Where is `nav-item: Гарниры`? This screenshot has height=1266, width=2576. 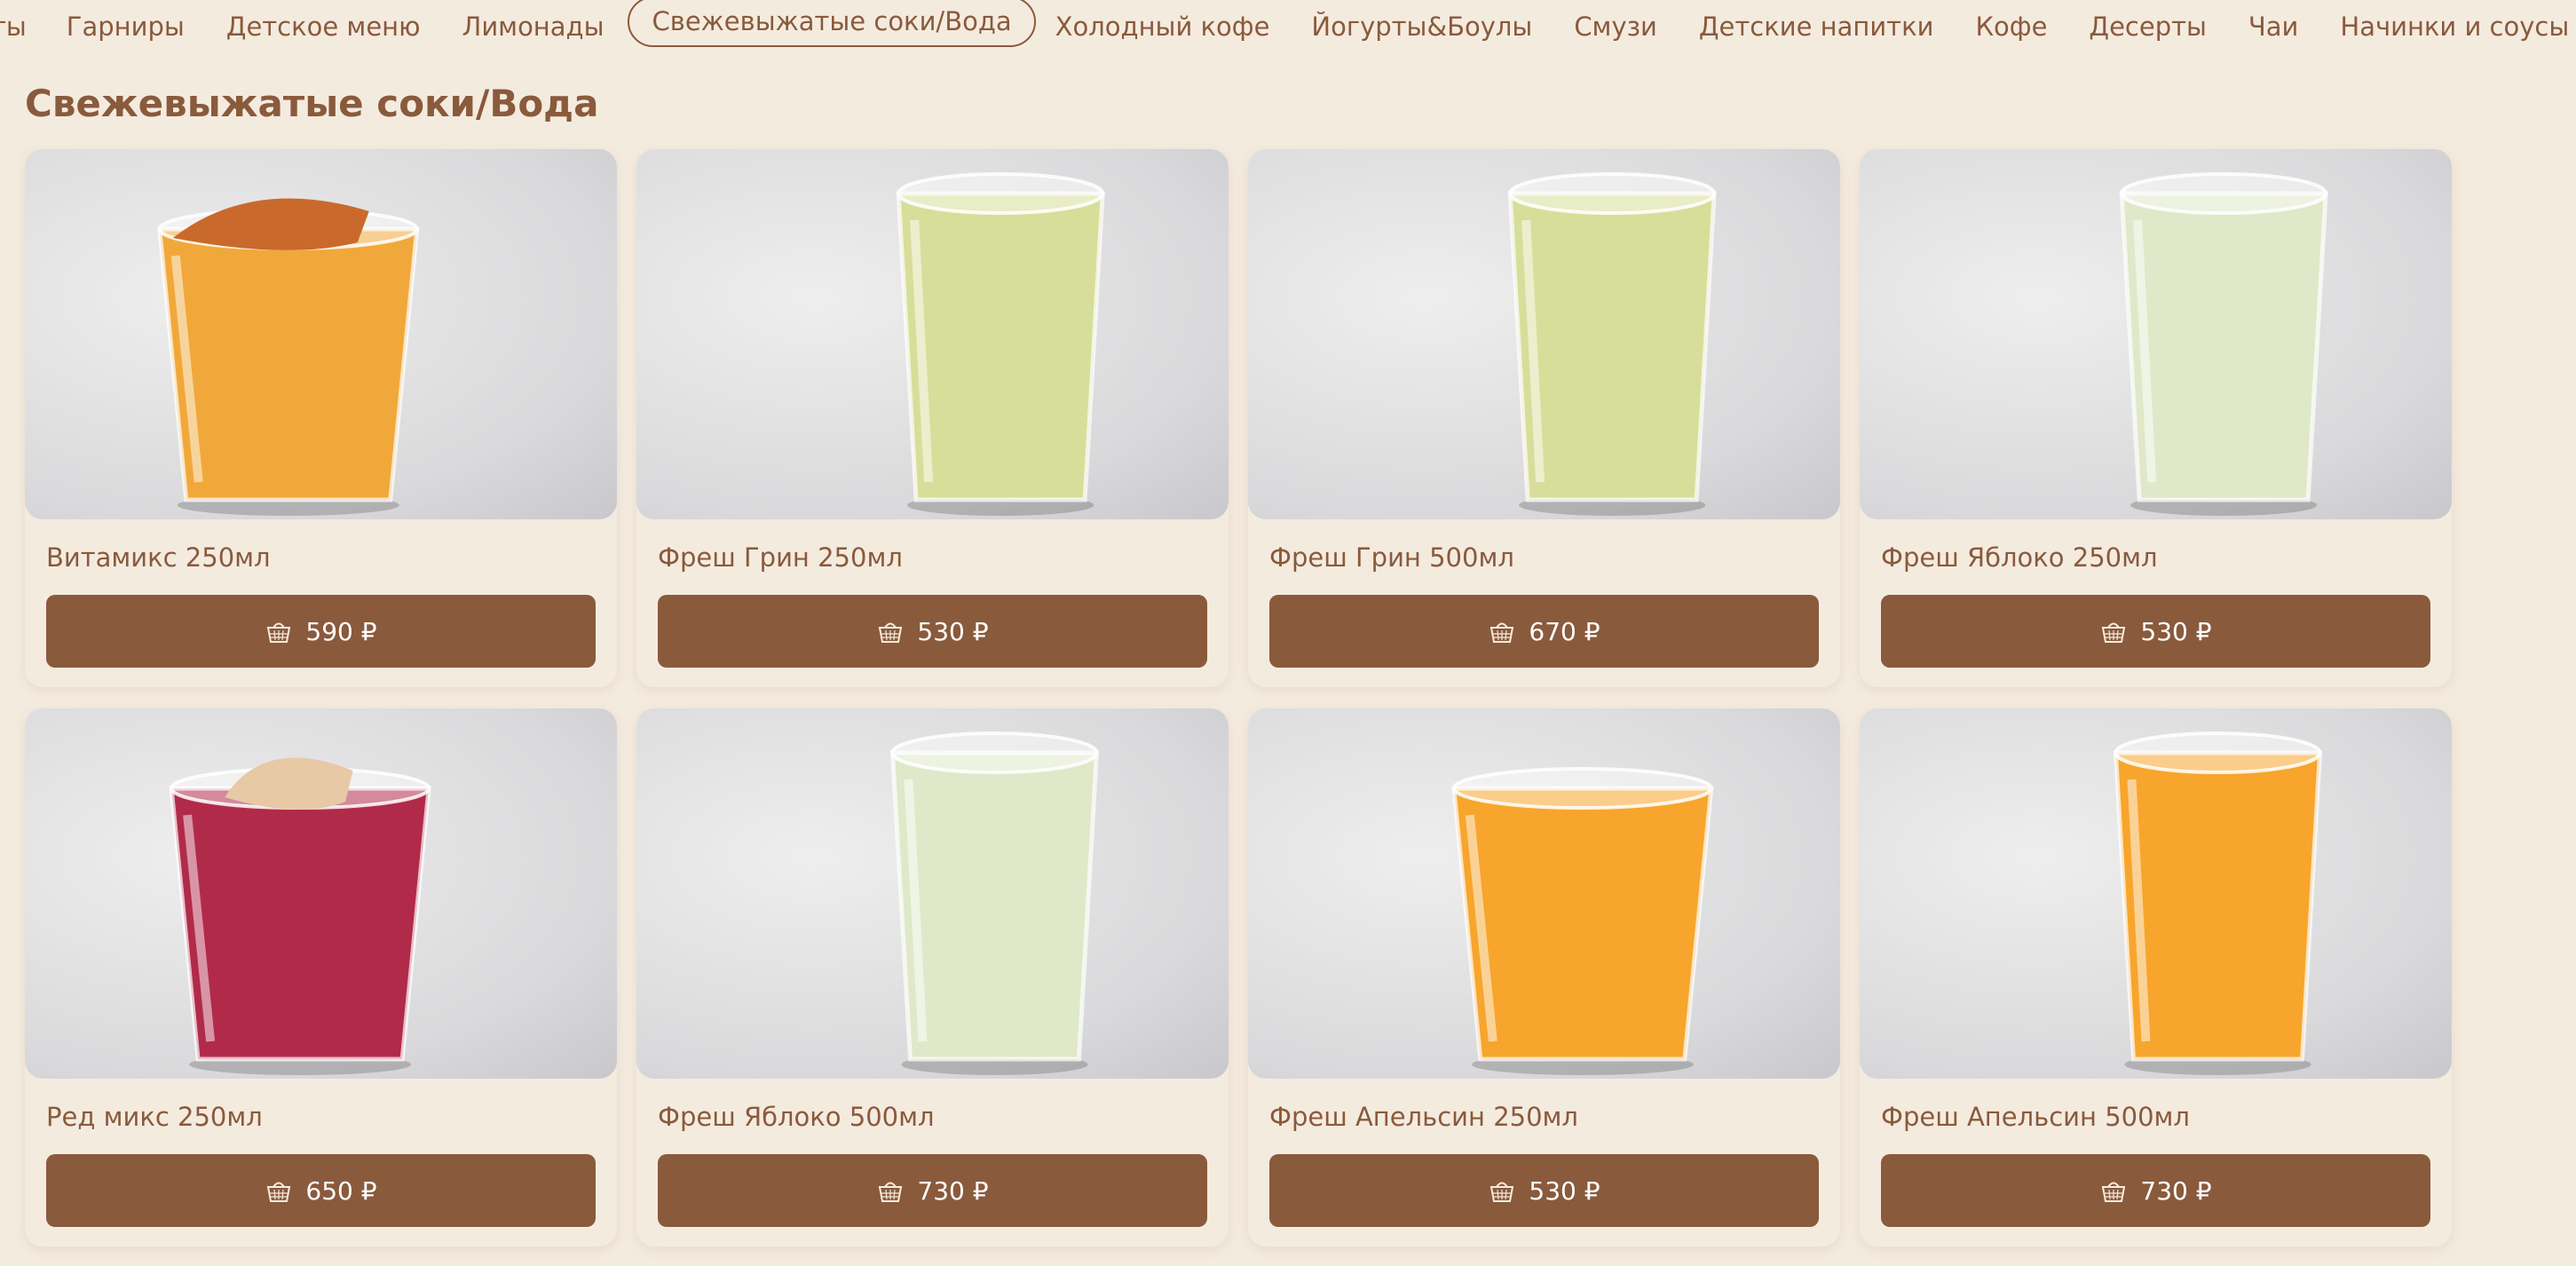
nav-item: Гарниры is located at coordinates (126, 27).